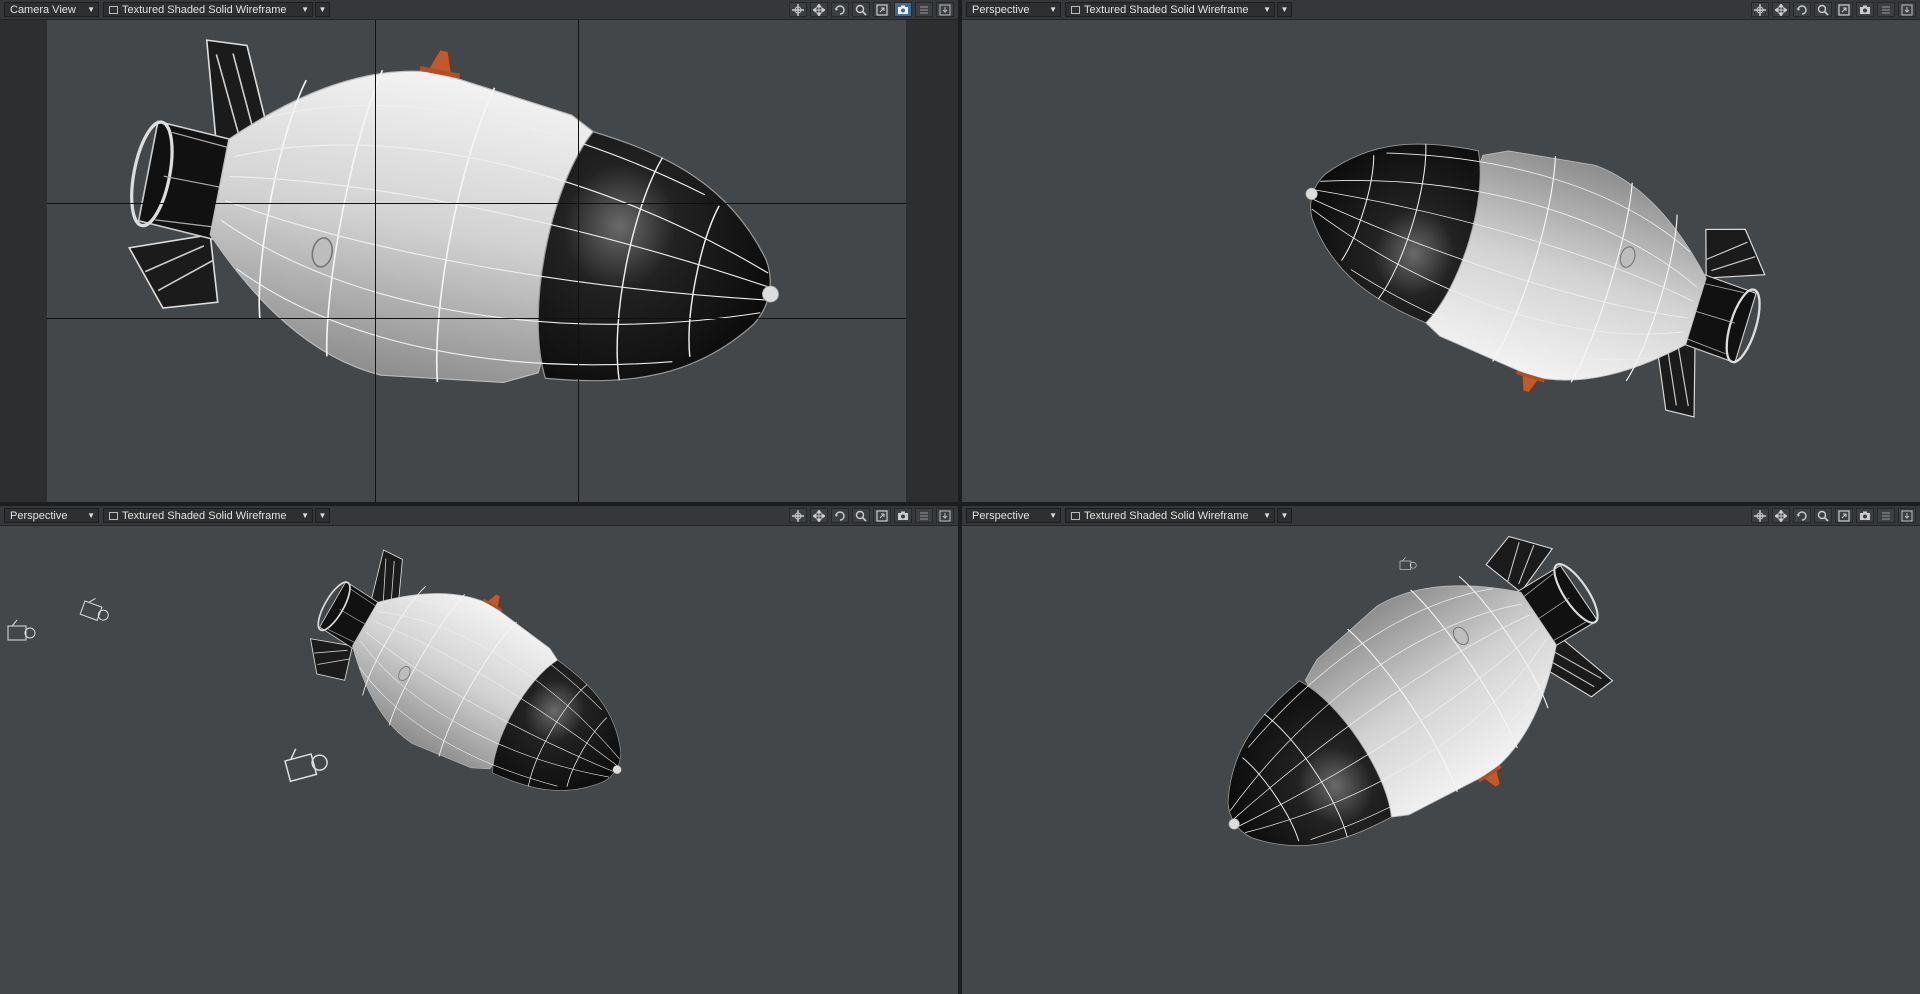 This screenshot has width=1920, height=994. Describe the element at coordinates (578, 261) in the screenshot. I see `safe-area-guide-v2` at that location.